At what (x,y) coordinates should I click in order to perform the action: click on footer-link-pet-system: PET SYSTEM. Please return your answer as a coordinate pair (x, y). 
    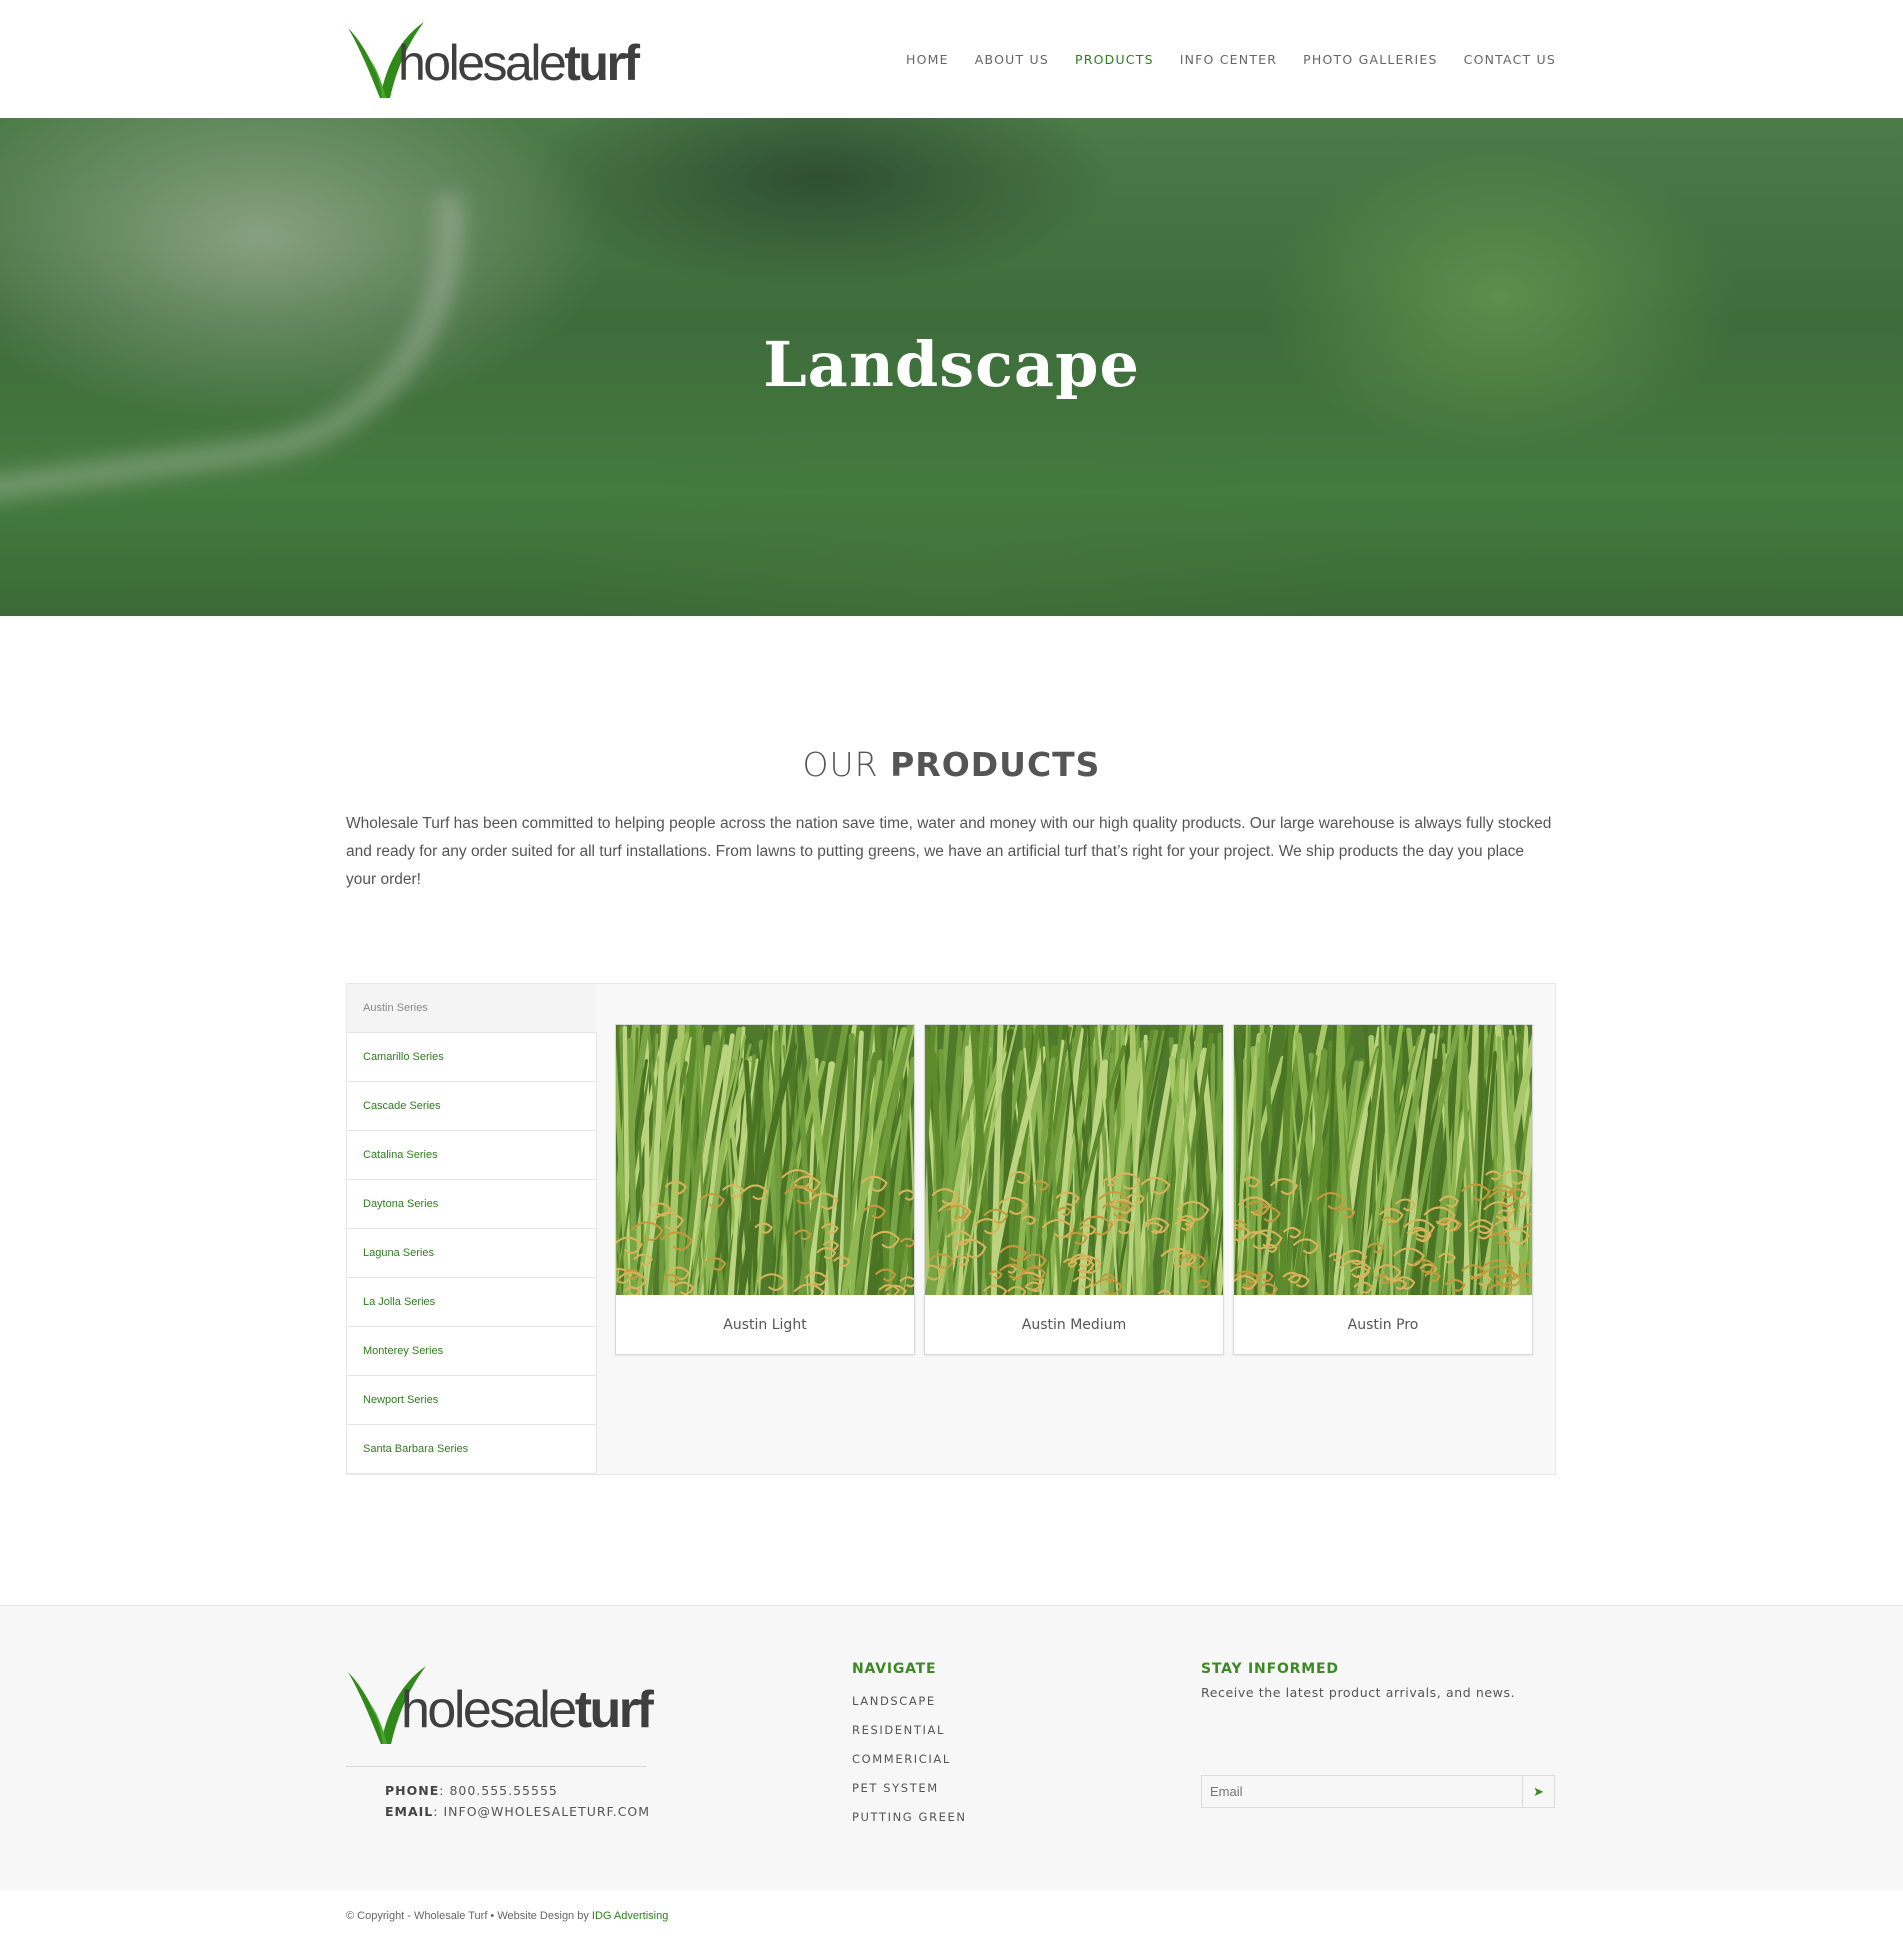
    Looking at the image, I should click on (909, 1788).